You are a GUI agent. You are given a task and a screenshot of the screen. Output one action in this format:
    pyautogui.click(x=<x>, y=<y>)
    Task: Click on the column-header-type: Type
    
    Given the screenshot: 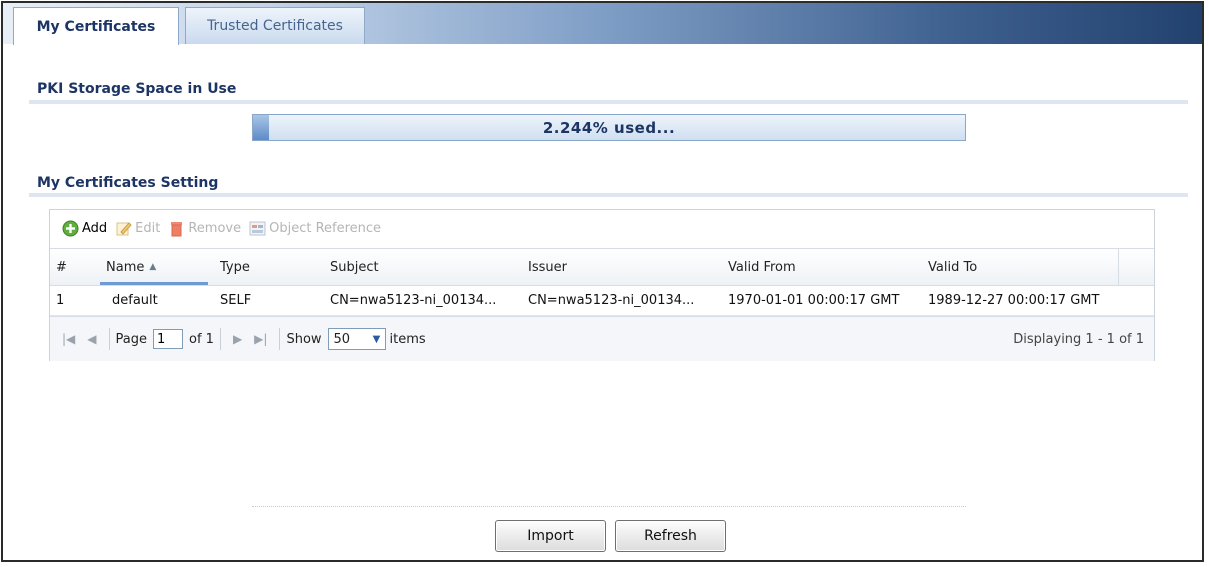 What is the action you would take?
    pyautogui.click(x=269, y=267)
    